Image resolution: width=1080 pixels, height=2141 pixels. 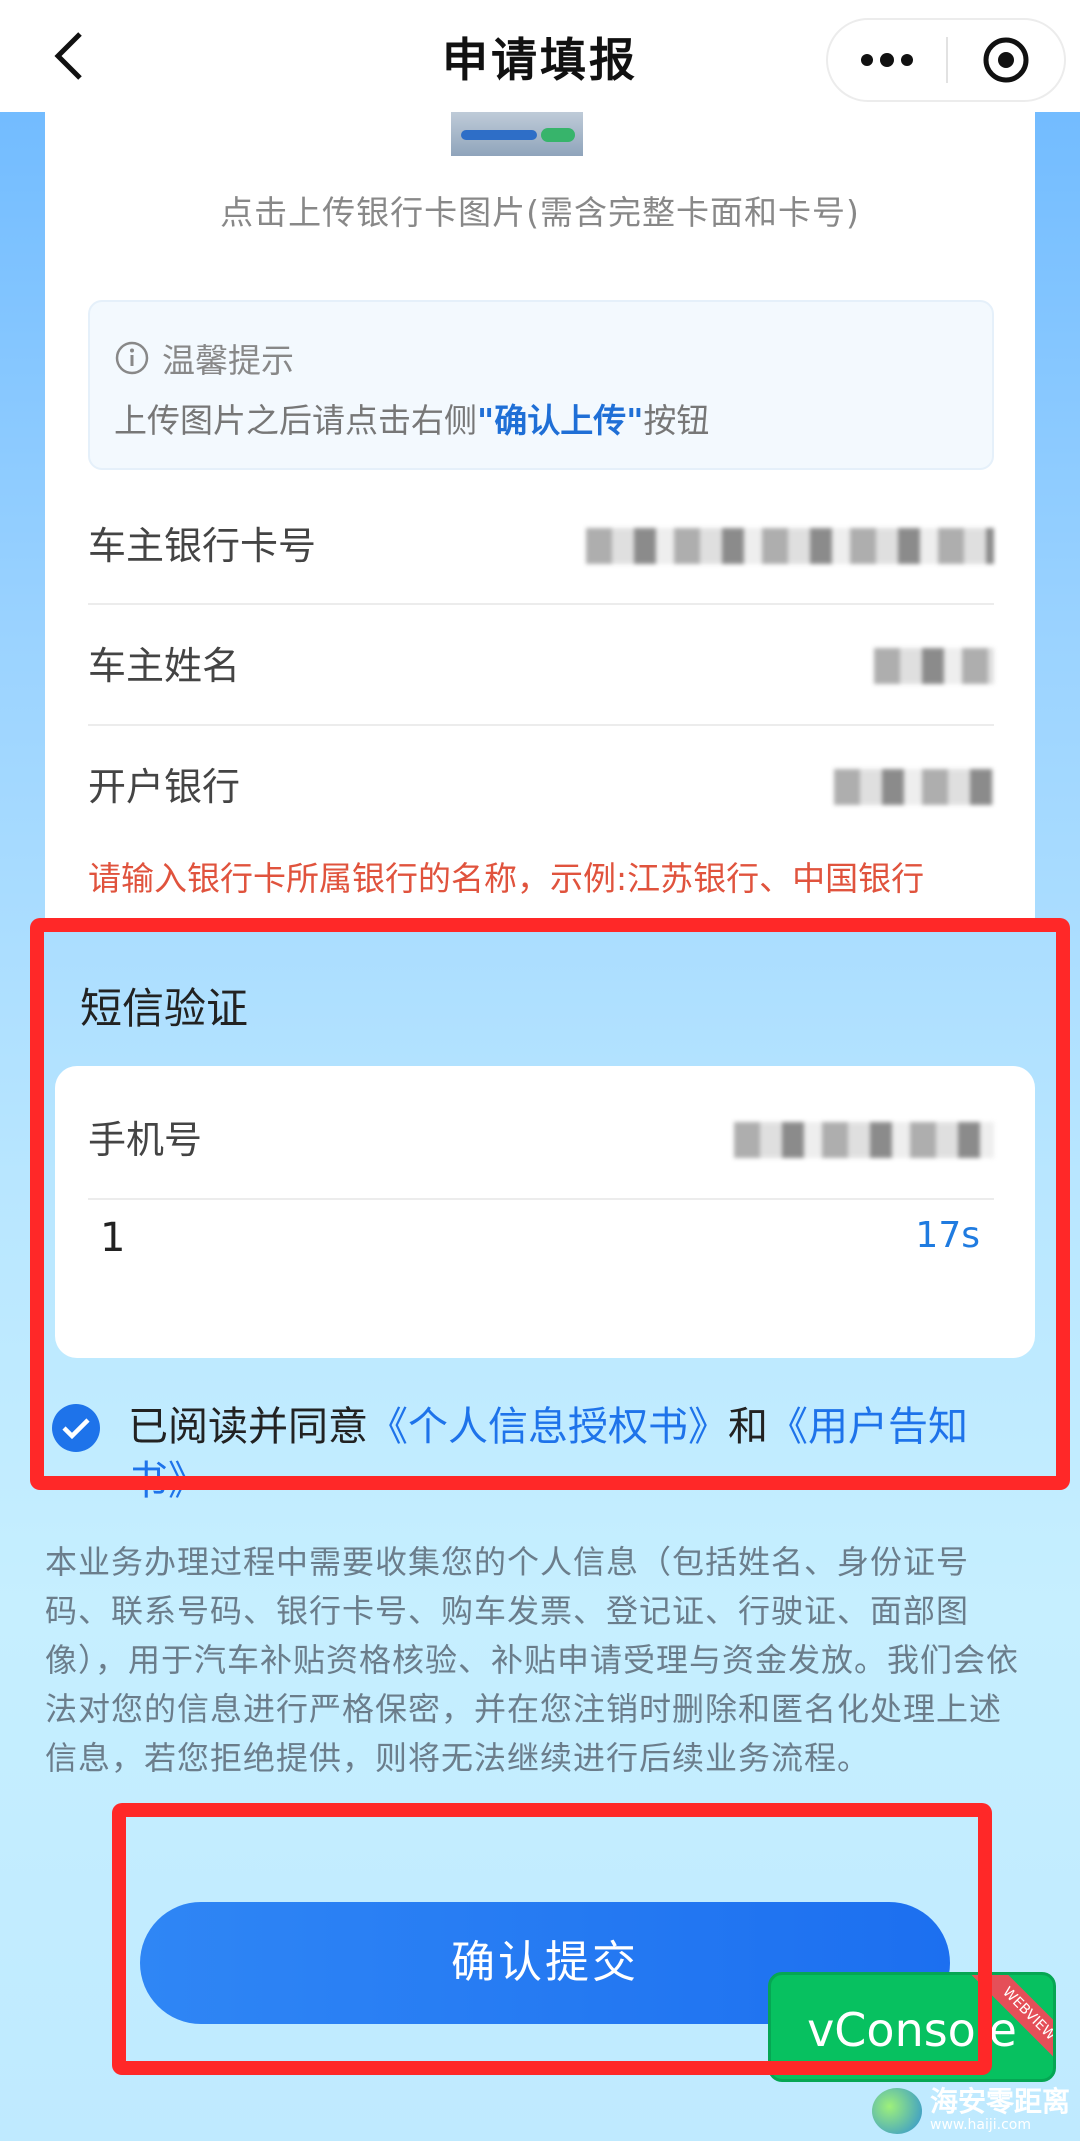 I want to click on bank-row: 开户银行, so click(x=541, y=787).